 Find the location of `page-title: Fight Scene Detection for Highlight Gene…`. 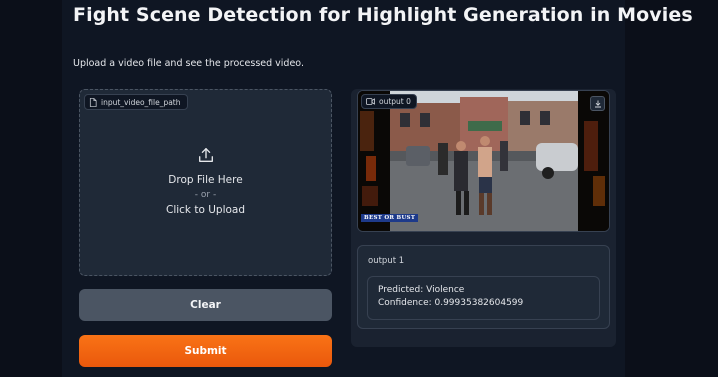

page-title: Fight Scene Detection for Highlight Gene… is located at coordinates (383, 15).